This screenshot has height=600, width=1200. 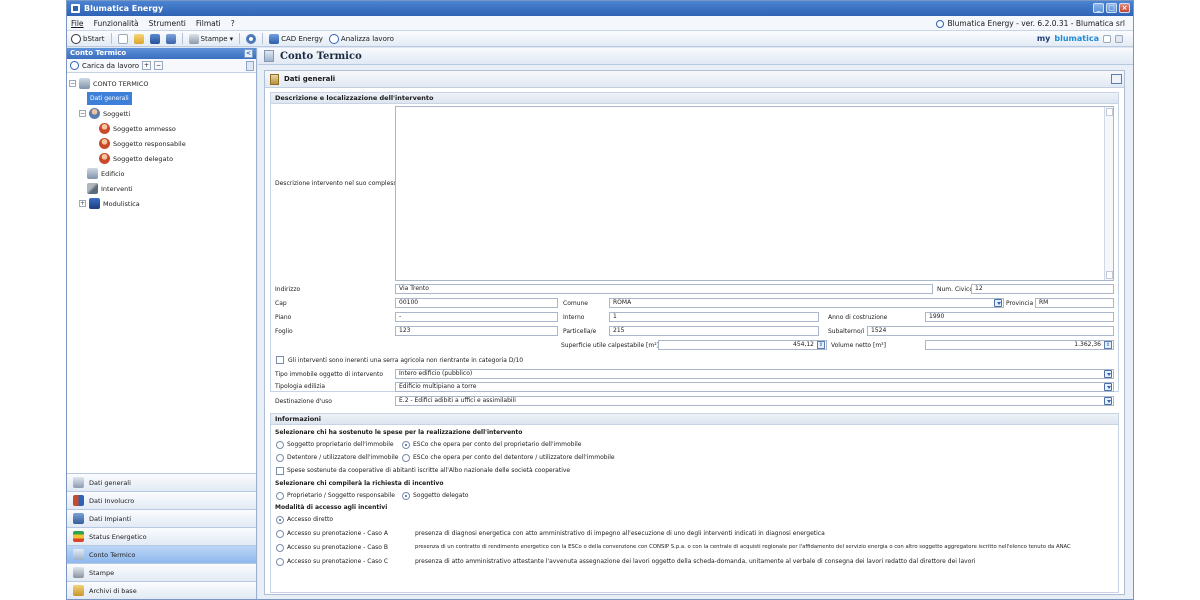 I want to click on bstart-label: bStart, so click(x=94, y=38).